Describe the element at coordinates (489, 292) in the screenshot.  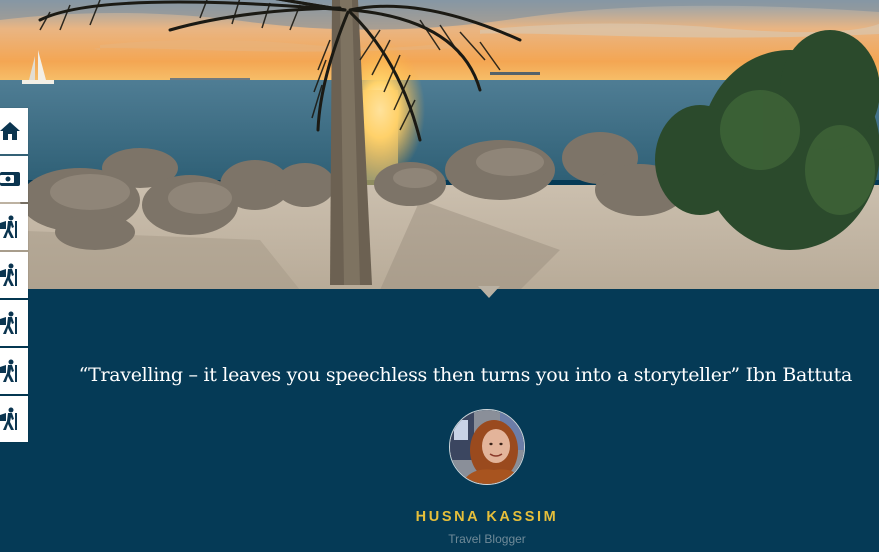
I see `section-notch` at that location.